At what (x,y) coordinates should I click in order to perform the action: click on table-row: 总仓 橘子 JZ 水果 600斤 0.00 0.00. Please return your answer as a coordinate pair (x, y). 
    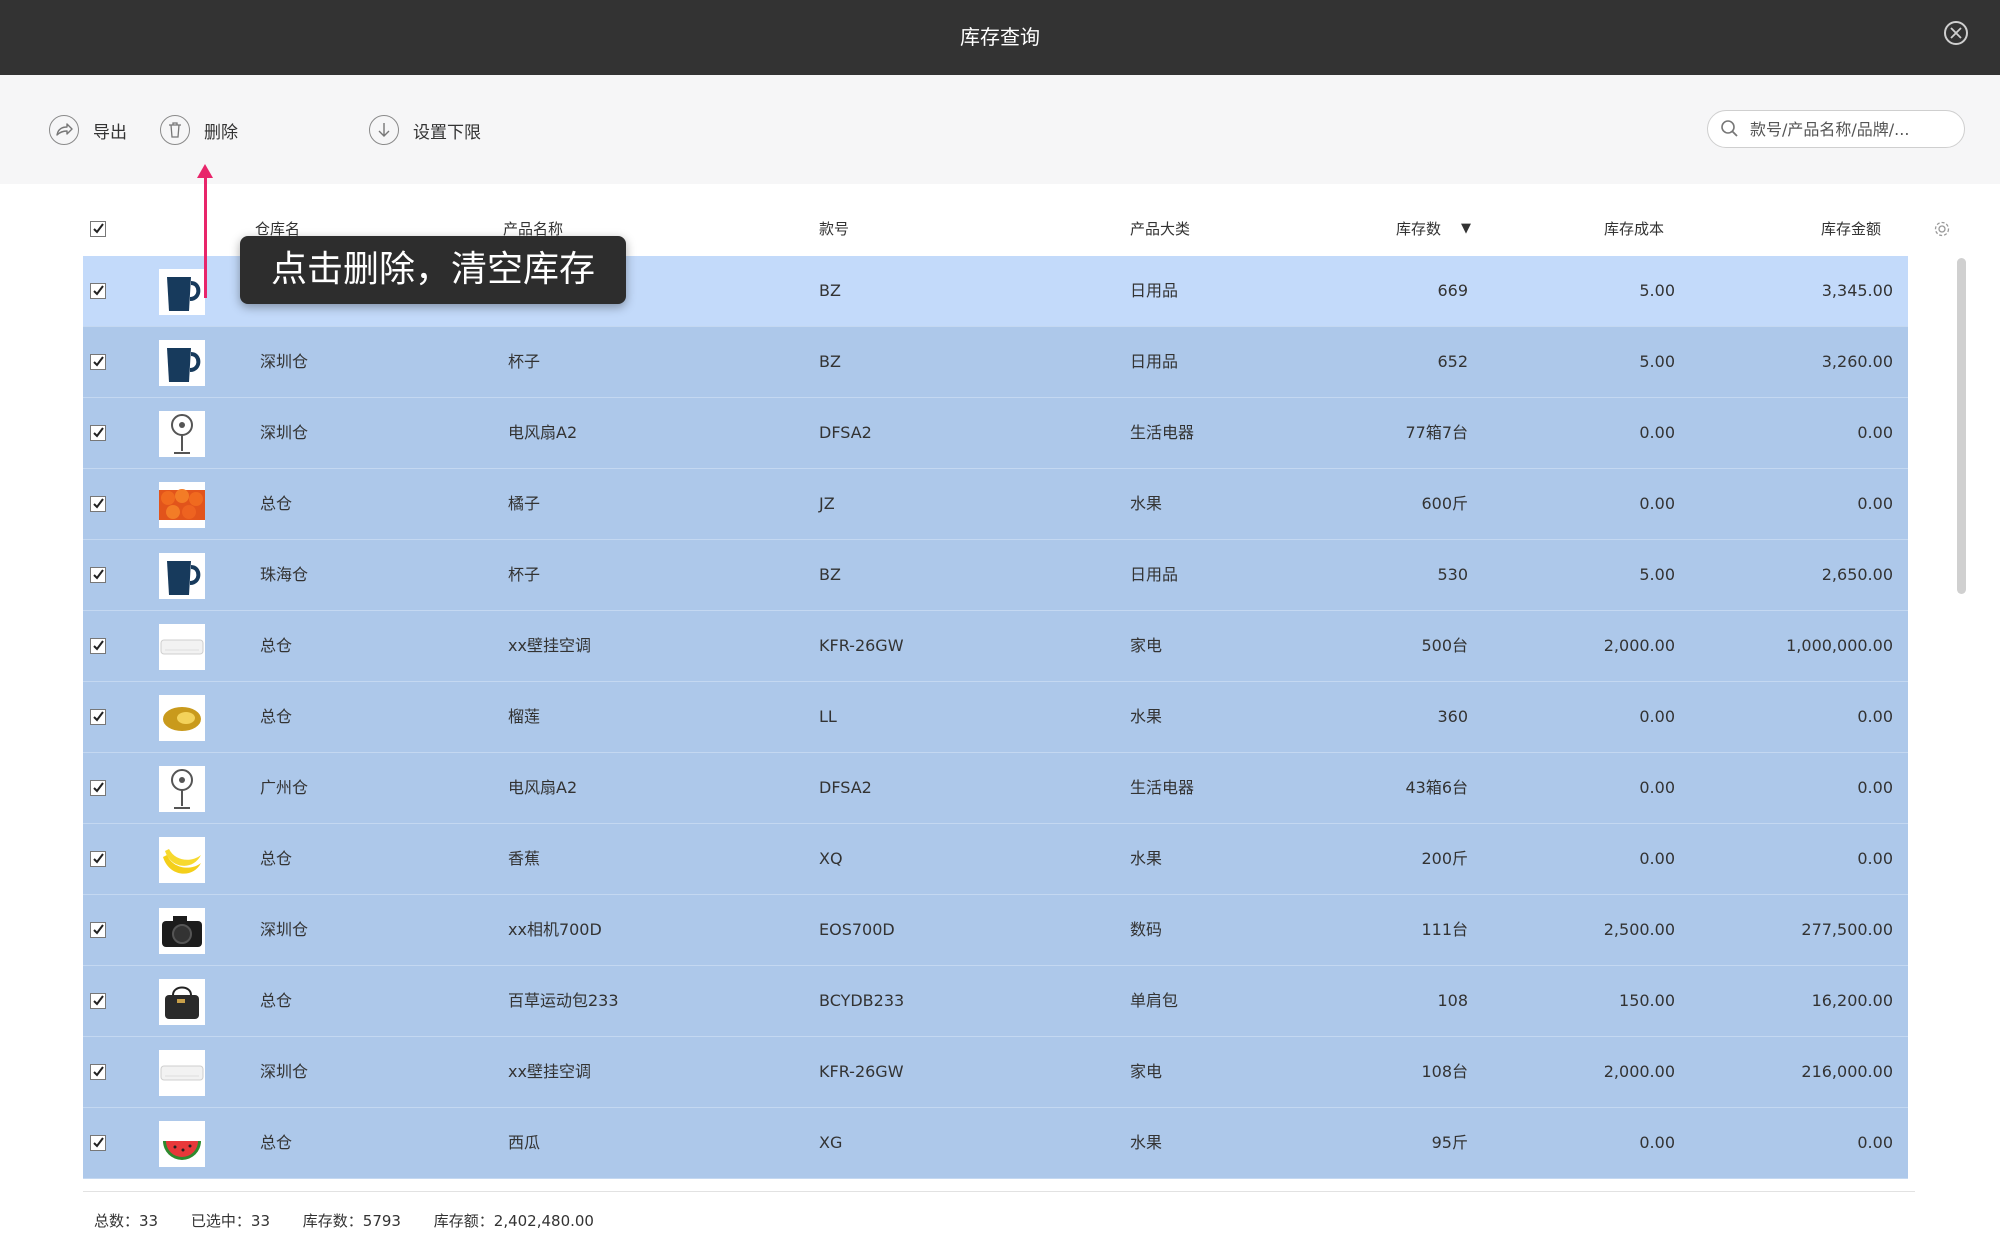
    Looking at the image, I should click on (995, 504).